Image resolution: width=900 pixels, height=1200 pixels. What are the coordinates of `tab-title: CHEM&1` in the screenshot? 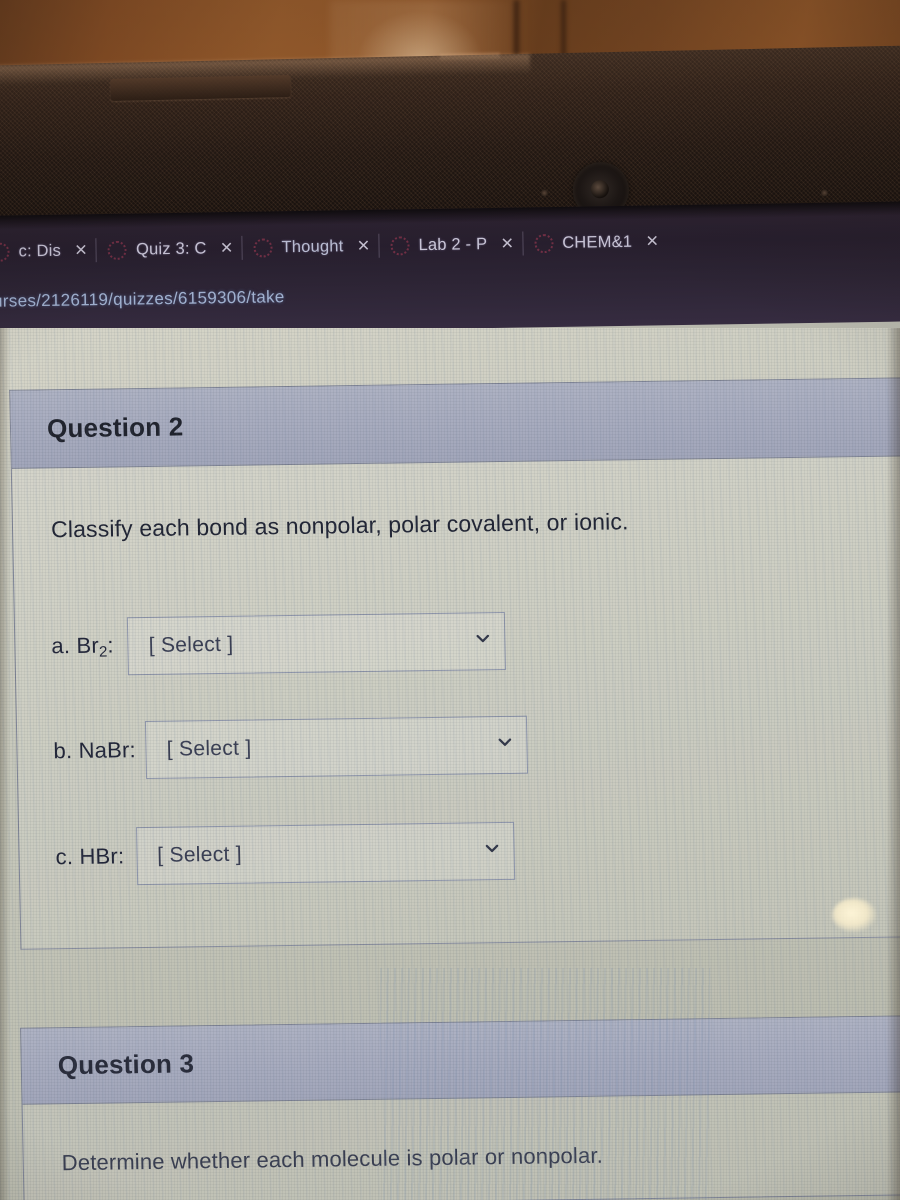 It's located at (597, 242).